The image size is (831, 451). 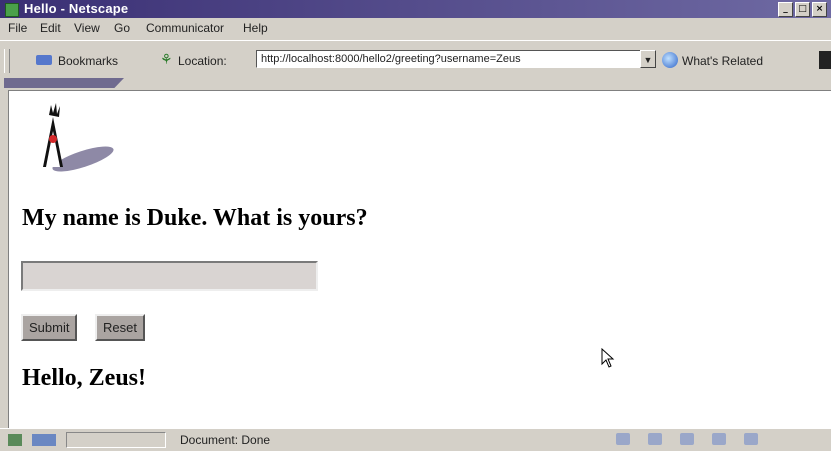 What do you see at coordinates (751, 439) in the screenshot?
I see `composer-icon` at bounding box center [751, 439].